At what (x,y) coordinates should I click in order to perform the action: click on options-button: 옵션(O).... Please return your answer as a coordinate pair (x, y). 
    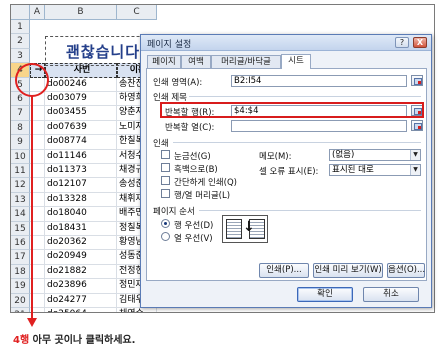
    Looking at the image, I should click on (406, 270).